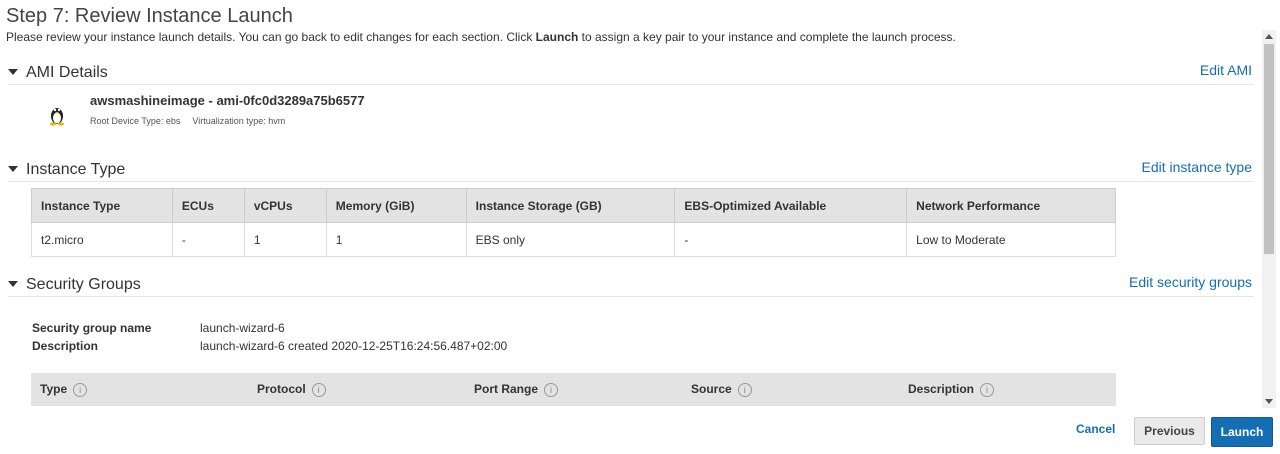  Describe the element at coordinates (57, 117) in the screenshot. I see `linux-penguin-icon` at that location.